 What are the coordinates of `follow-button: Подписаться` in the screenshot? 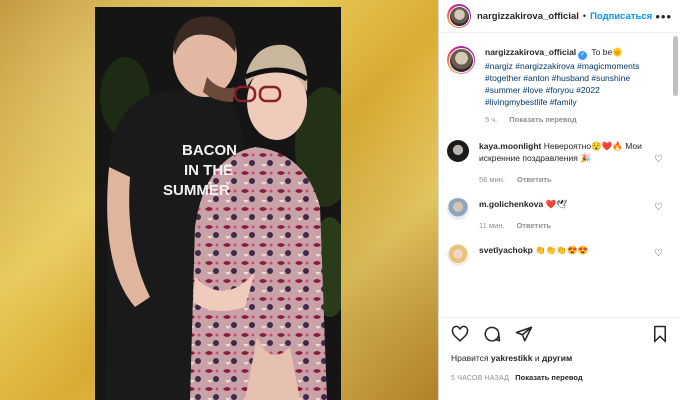 It's located at (621, 16).